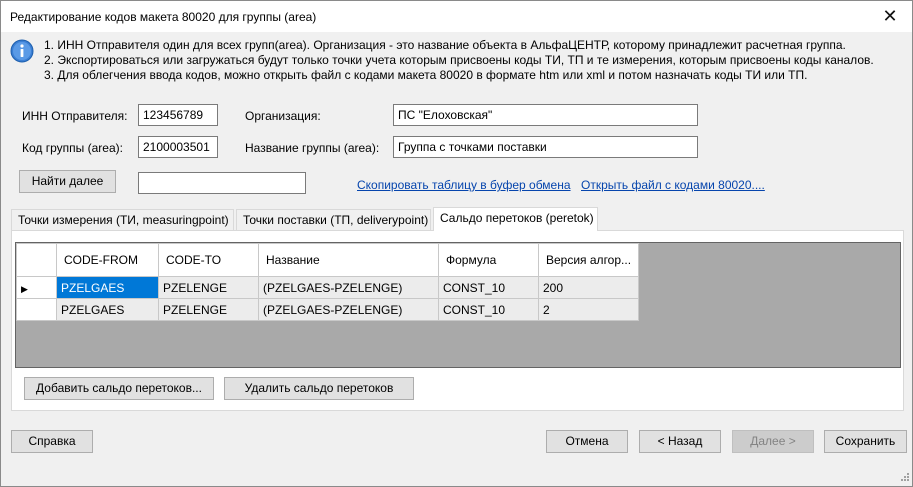 This screenshot has height=487, width=913. Describe the element at coordinates (36, 309) in the screenshot. I see `row-header` at that location.